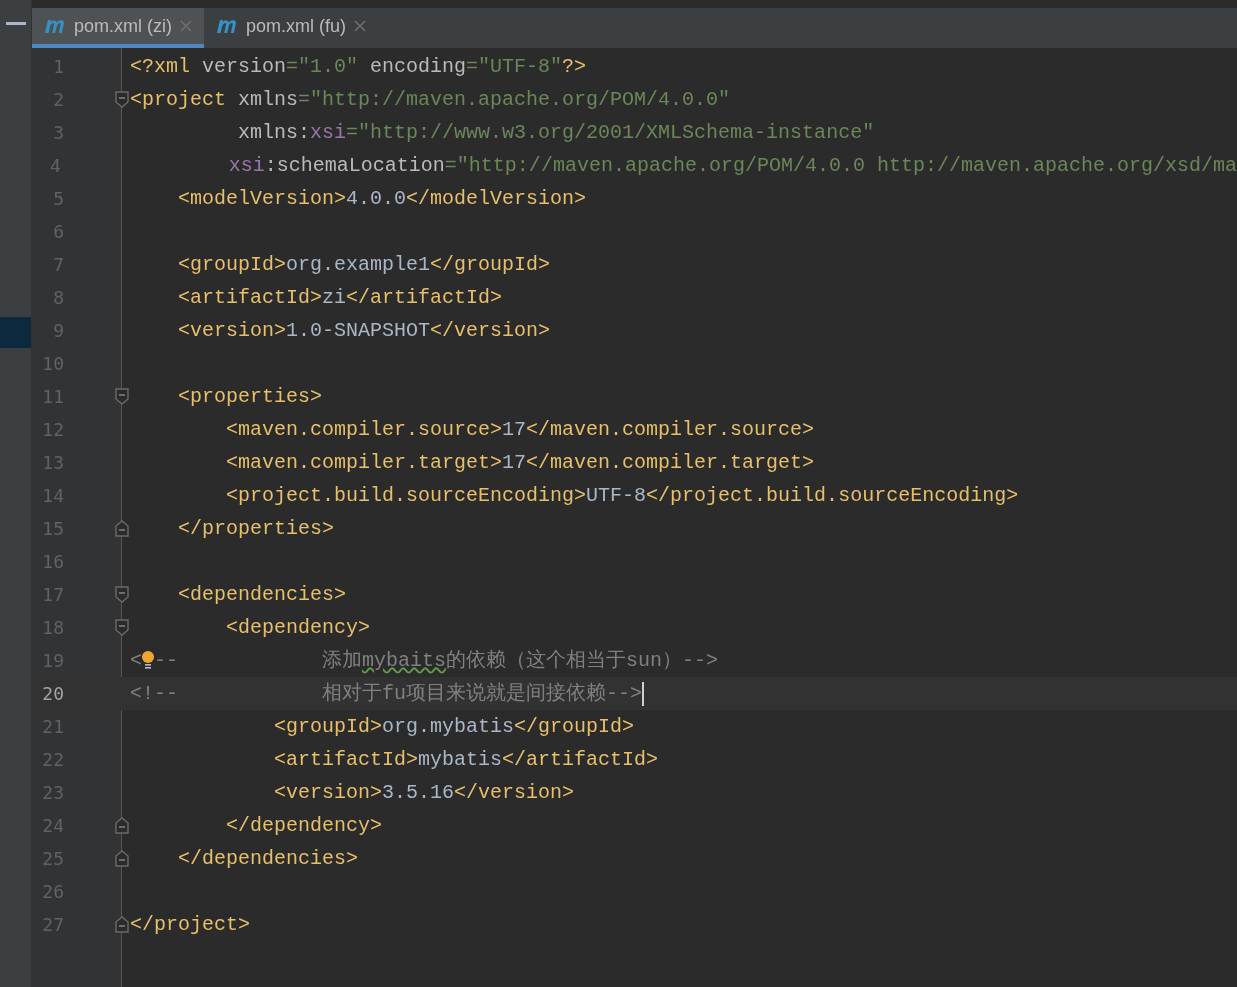 The height and width of the screenshot is (987, 1237). Describe the element at coordinates (582, 660) in the screenshot. I see `code-comment: 的依赖（这个相当于sun）-->` at that location.